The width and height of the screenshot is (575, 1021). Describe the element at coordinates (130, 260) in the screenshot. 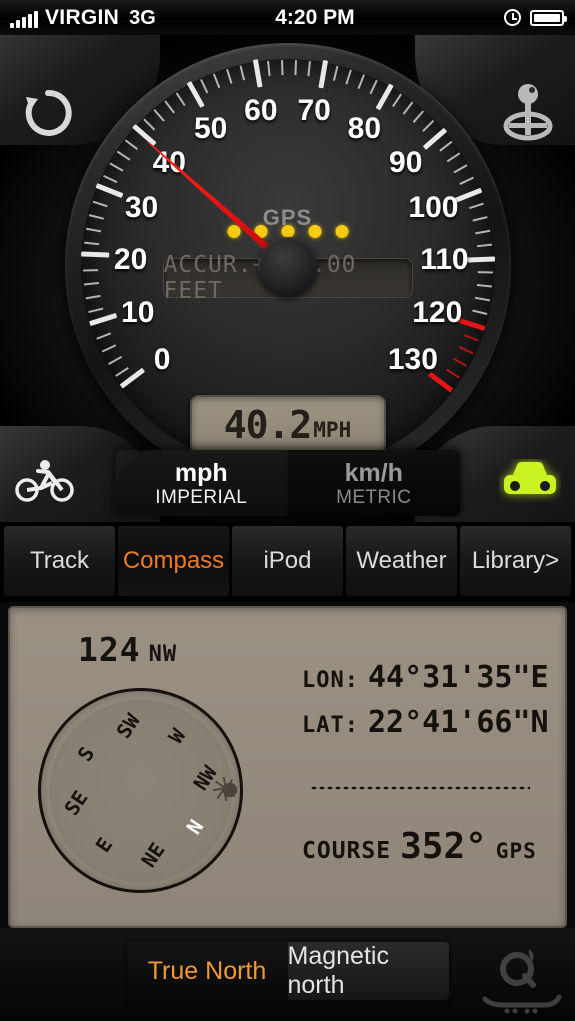

I see `dial-label-20: 20` at that location.